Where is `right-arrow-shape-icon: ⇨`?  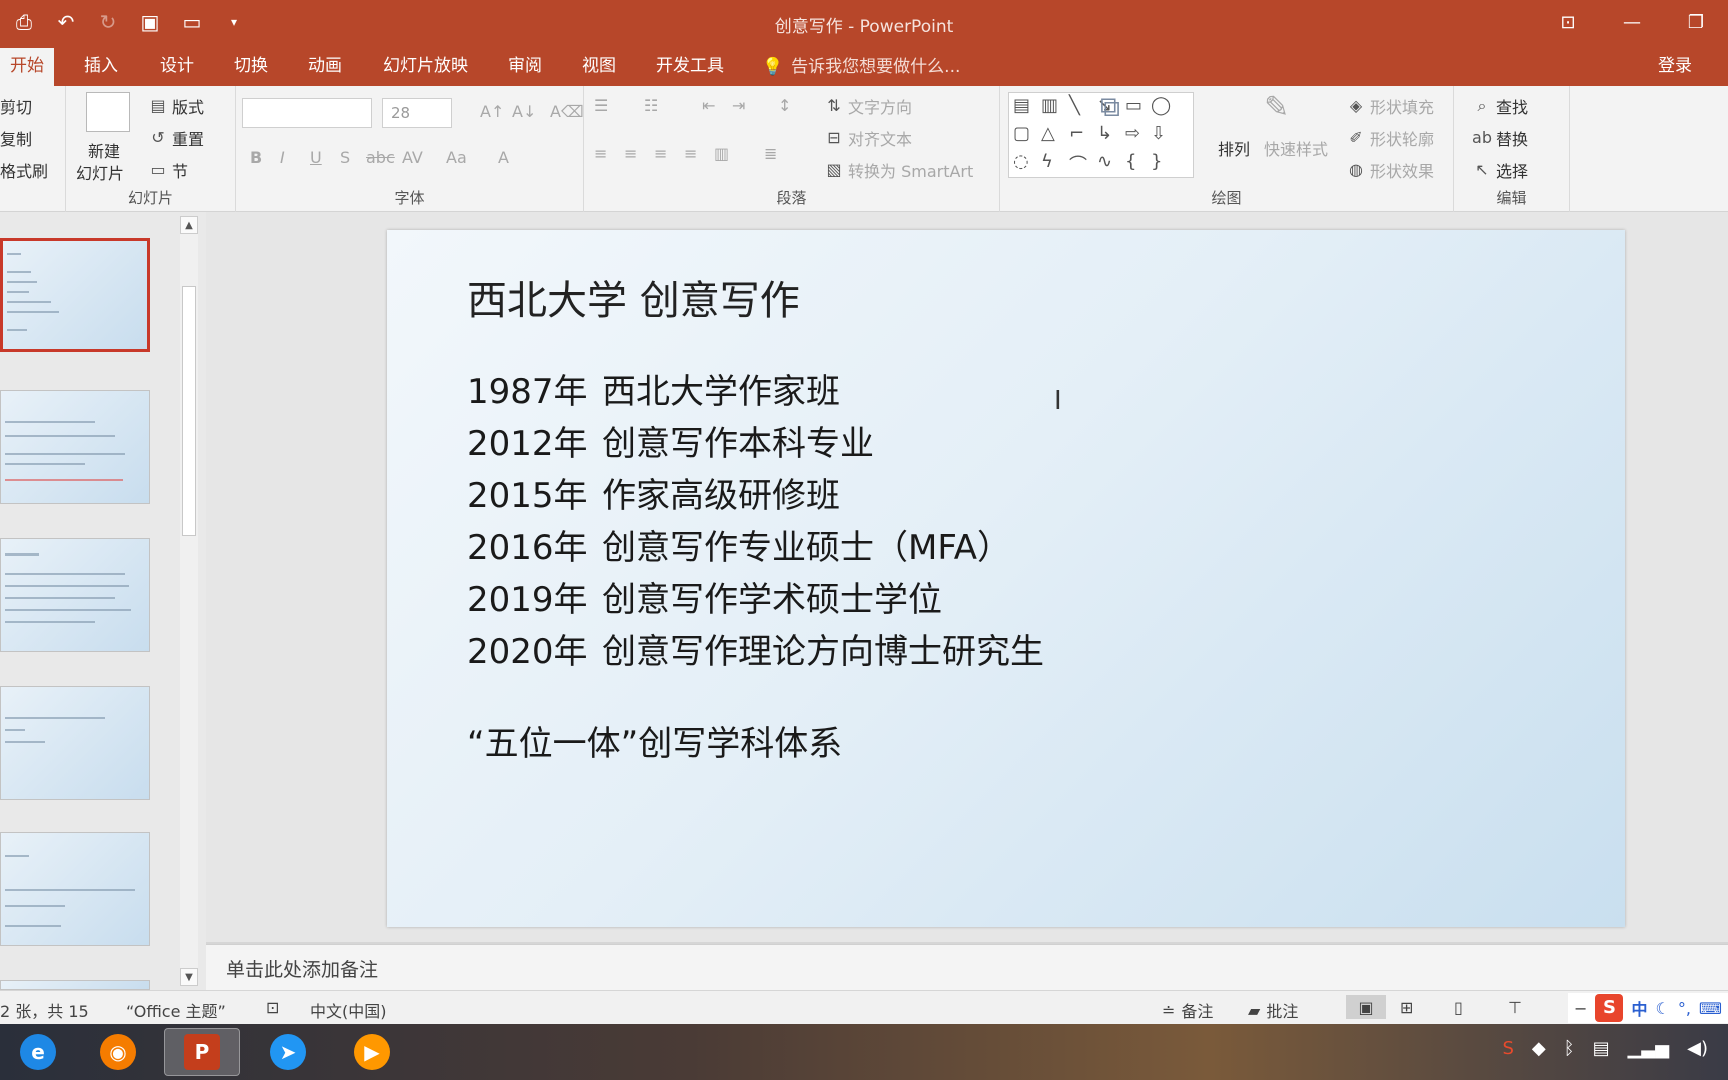 right-arrow-shape-icon: ⇨ is located at coordinates (1132, 133).